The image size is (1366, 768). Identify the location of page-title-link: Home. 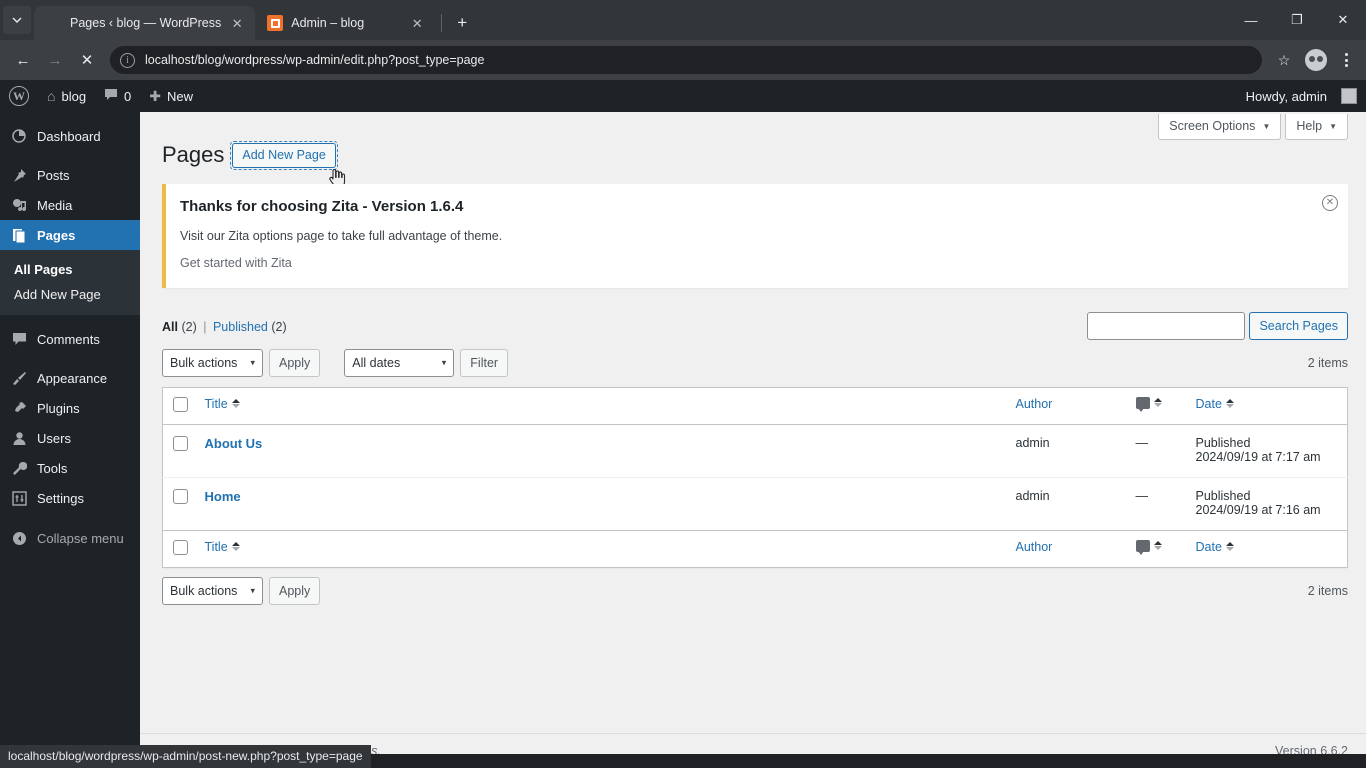
(223, 496).